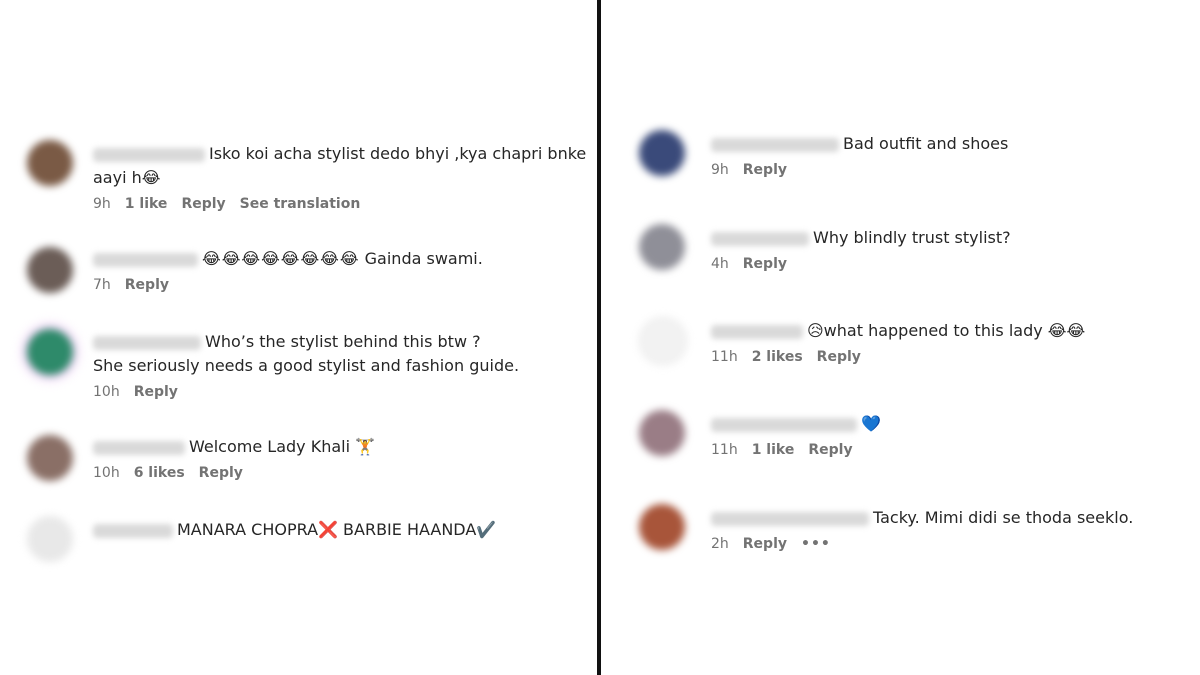 The width and height of the screenshot is (1200, 675). I want to click on comment-text: Why blindly trust stylist?, so click(861, 238).